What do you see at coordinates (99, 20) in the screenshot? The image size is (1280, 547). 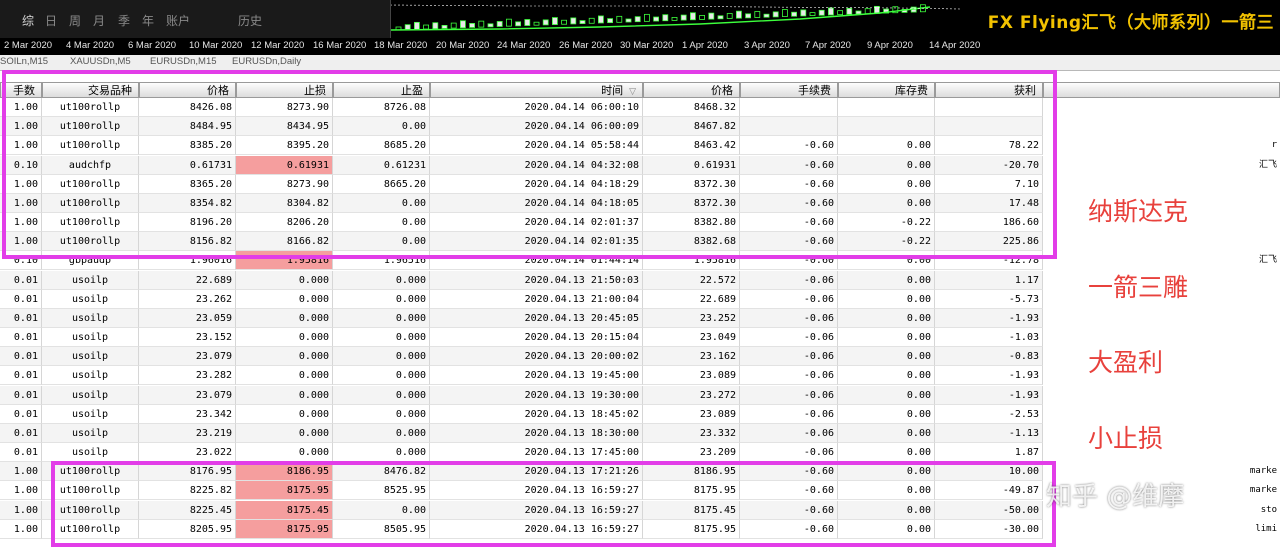 I see `period-tab-3: 月` at bounding box center [99, 20].